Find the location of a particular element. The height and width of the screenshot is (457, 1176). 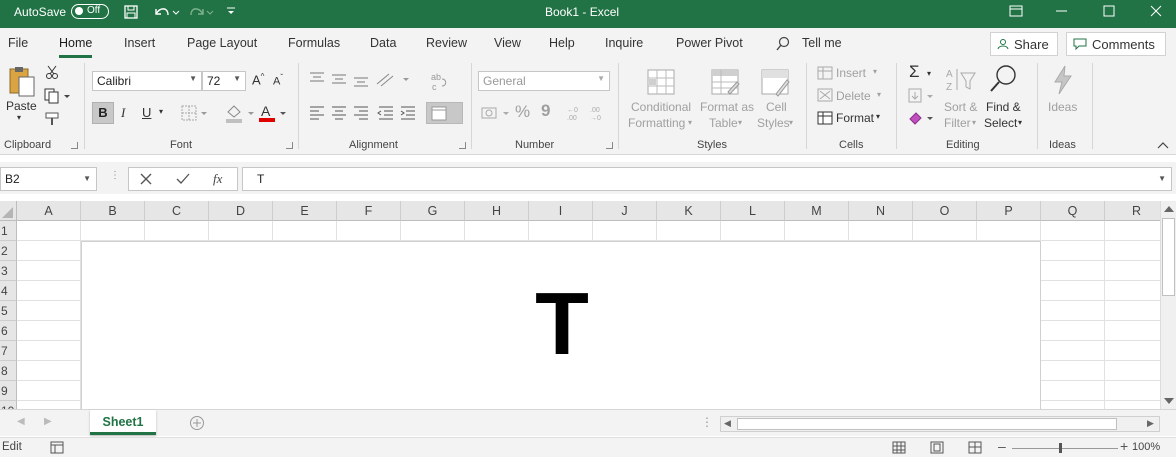

row-header-4: 4 is located at coordinates (8, 291).